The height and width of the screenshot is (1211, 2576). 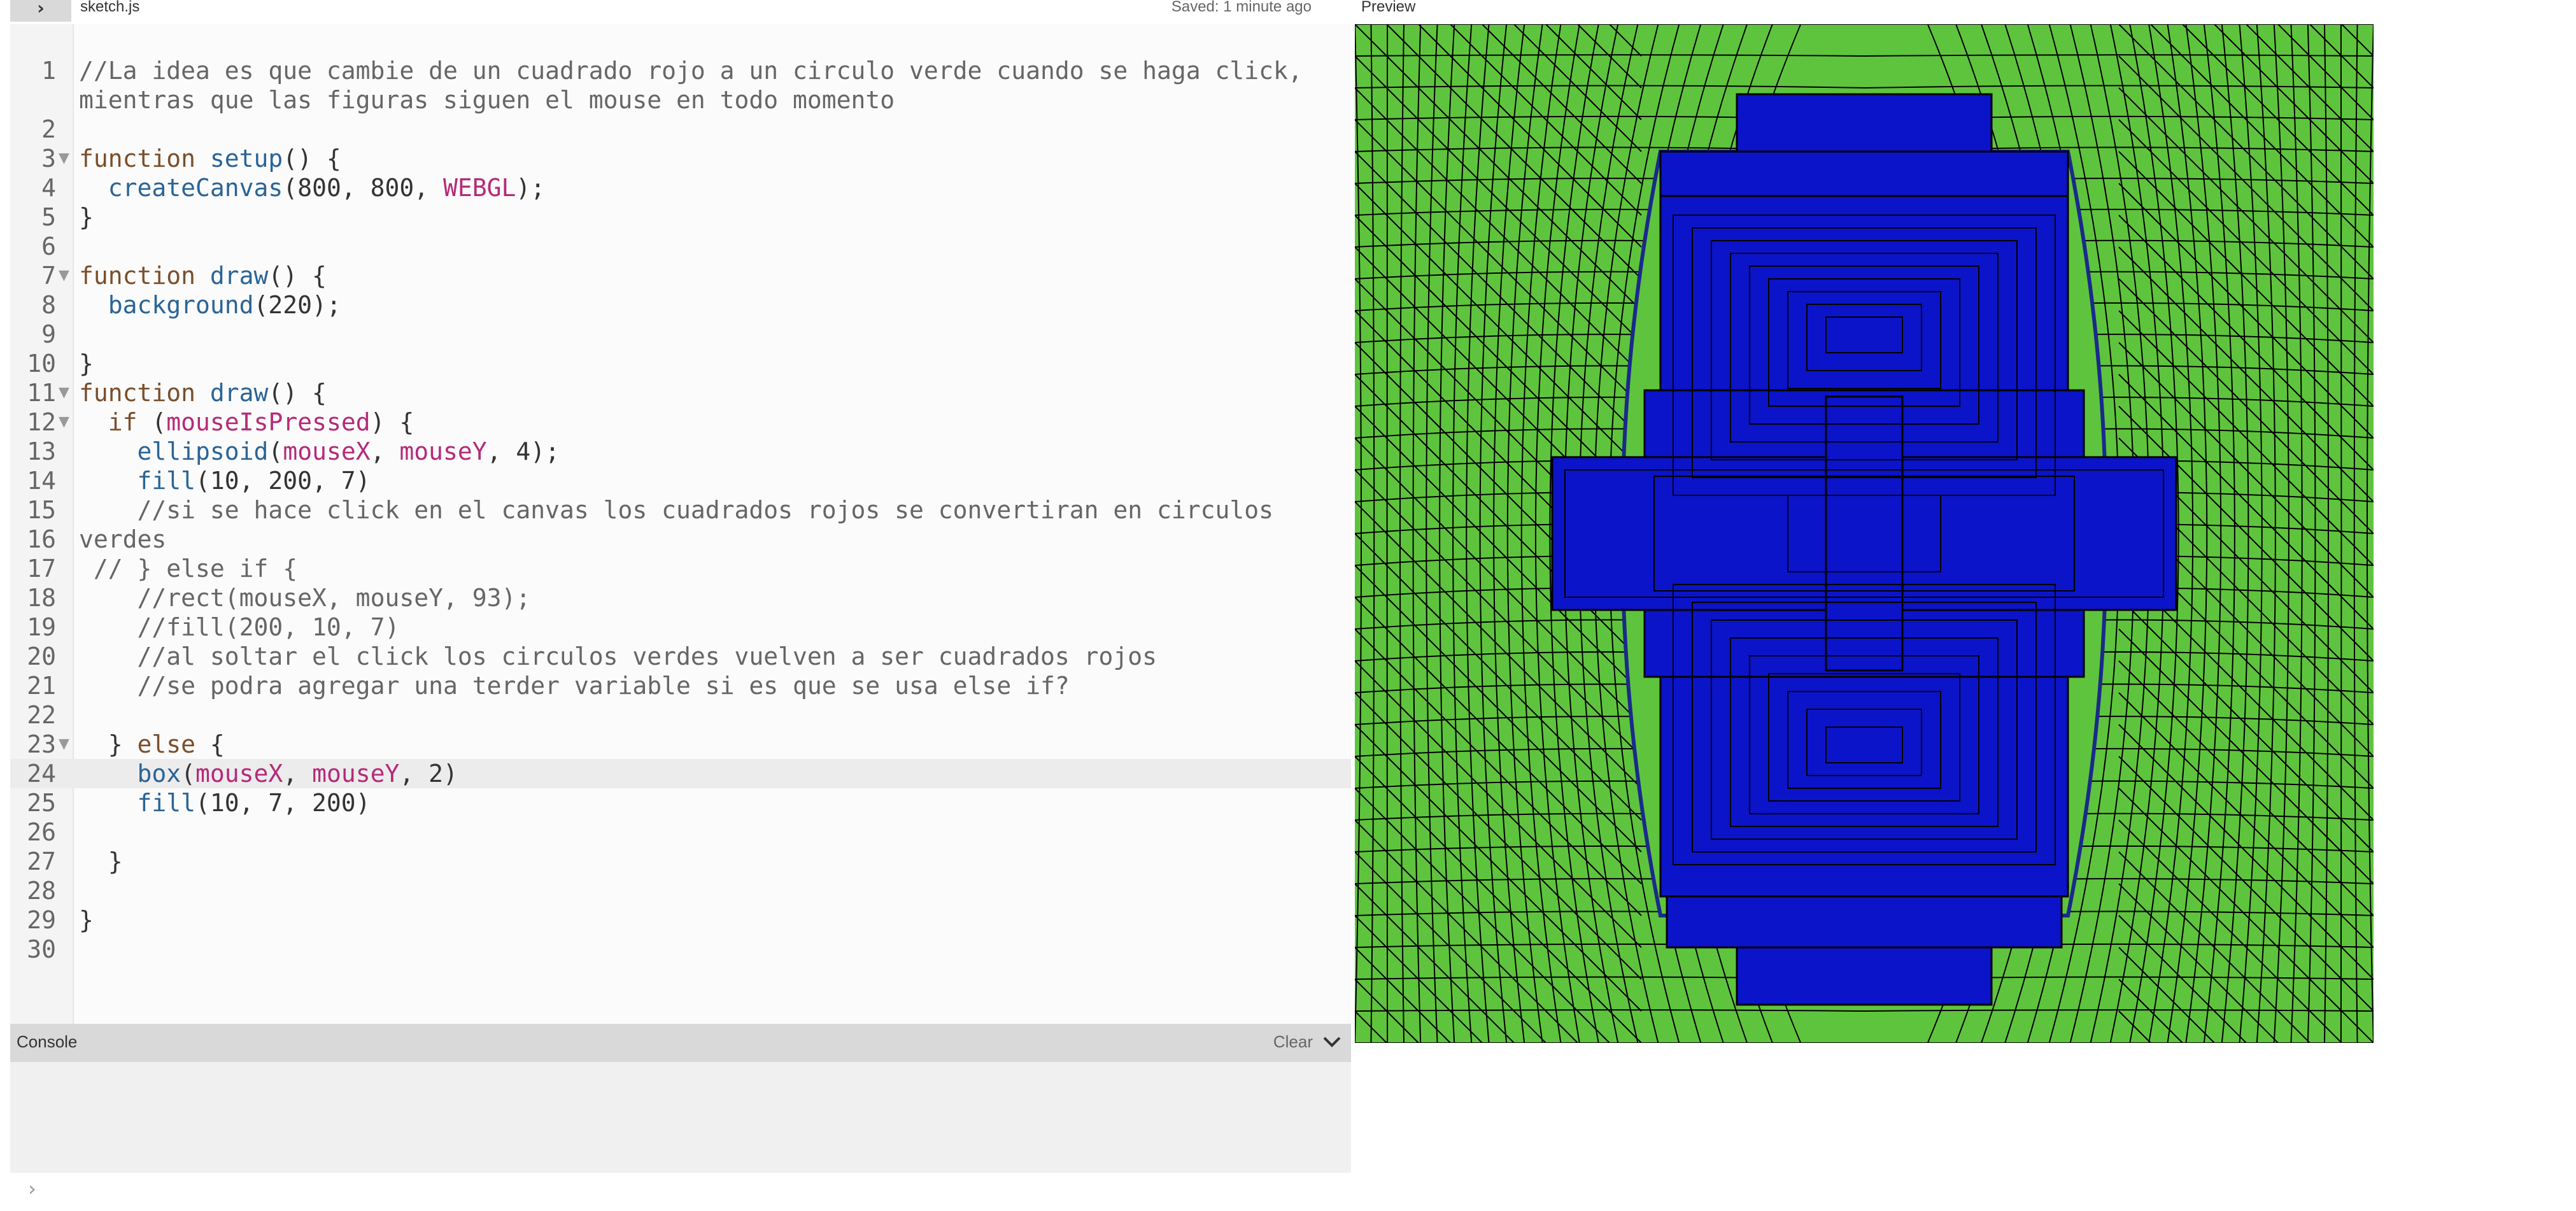 I want to click on code-text: fill(10, 7, 200), so click(x=712, y=803).